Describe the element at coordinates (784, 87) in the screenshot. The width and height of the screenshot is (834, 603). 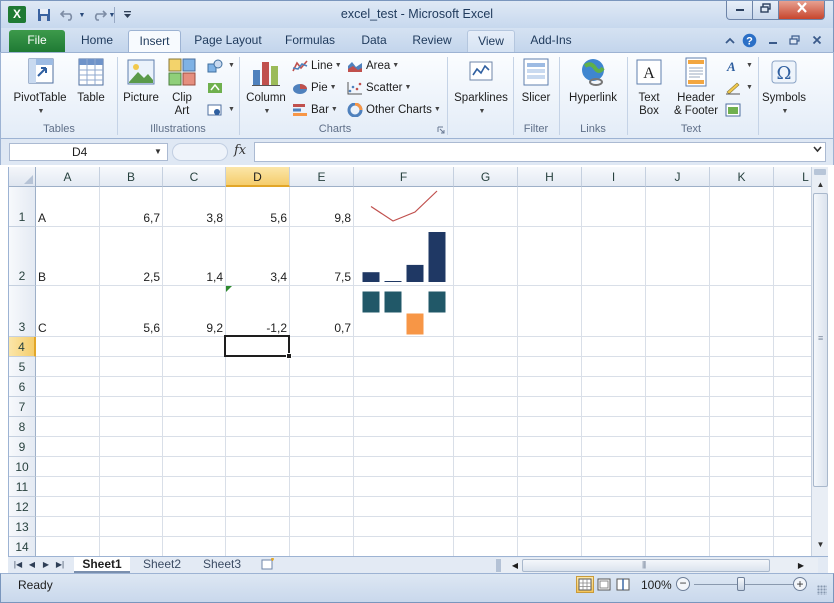
I see `symbols-button: Ω Symbols ▼` at that location.